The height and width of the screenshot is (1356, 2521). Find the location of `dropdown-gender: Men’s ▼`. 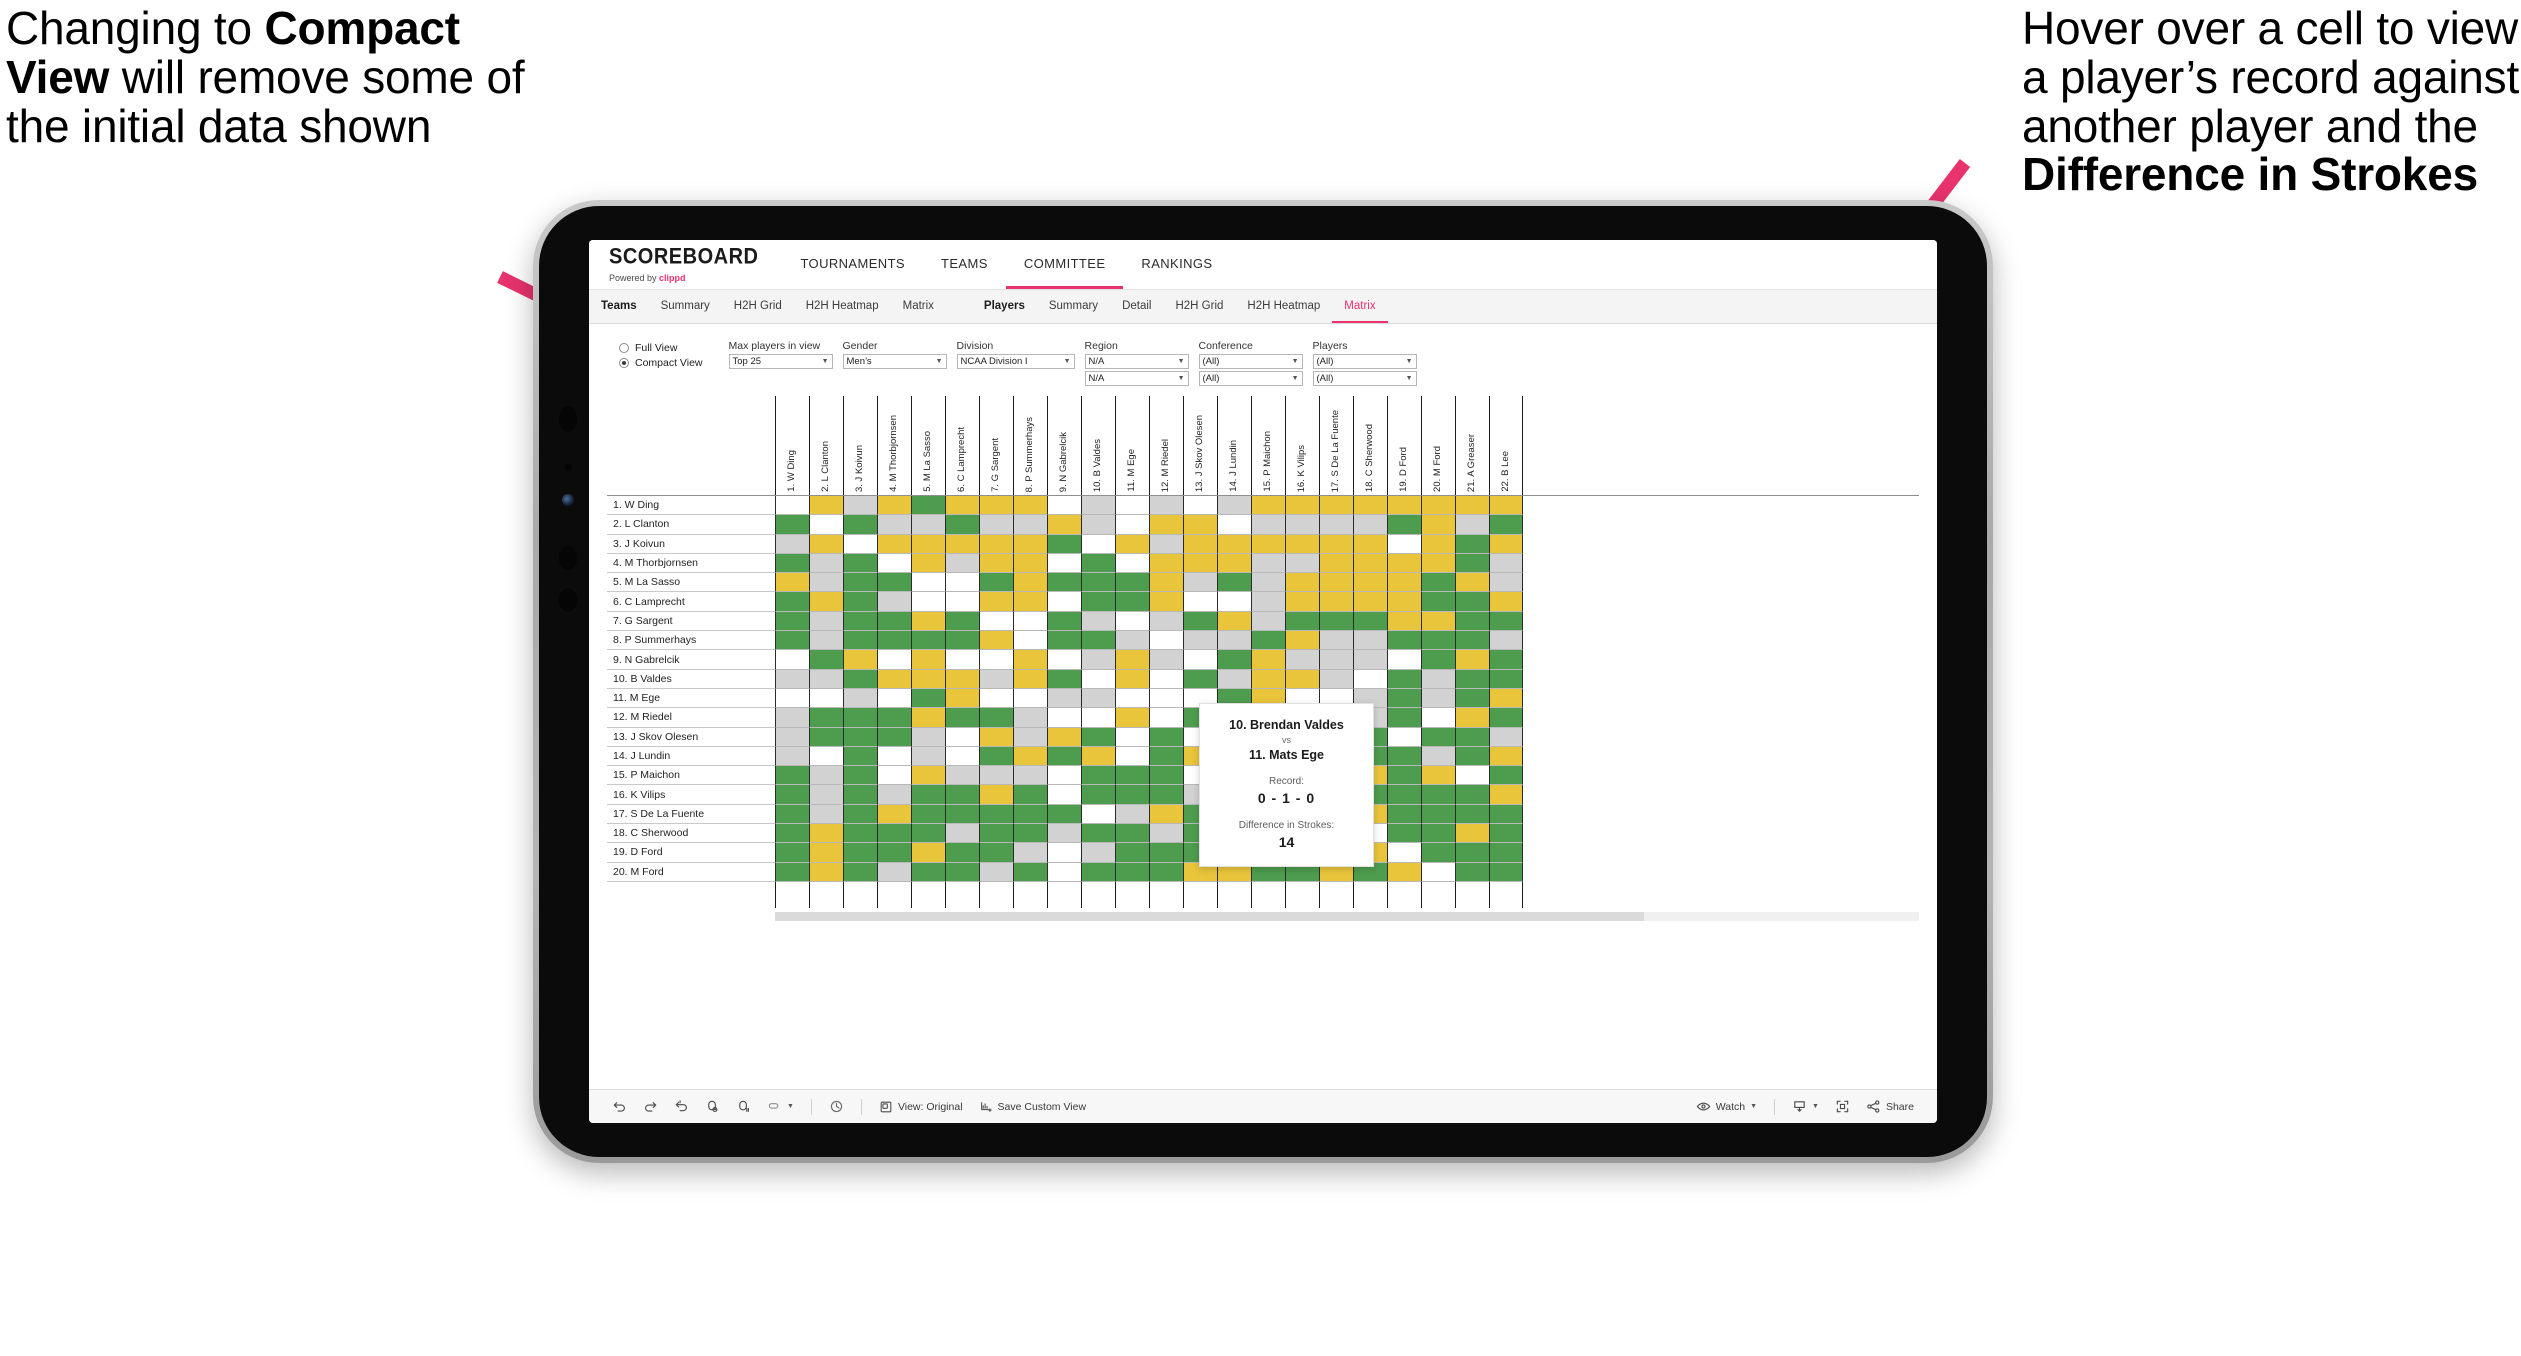

dropdown-gender: Men’s ▼ is located at coordinates (894, 361).